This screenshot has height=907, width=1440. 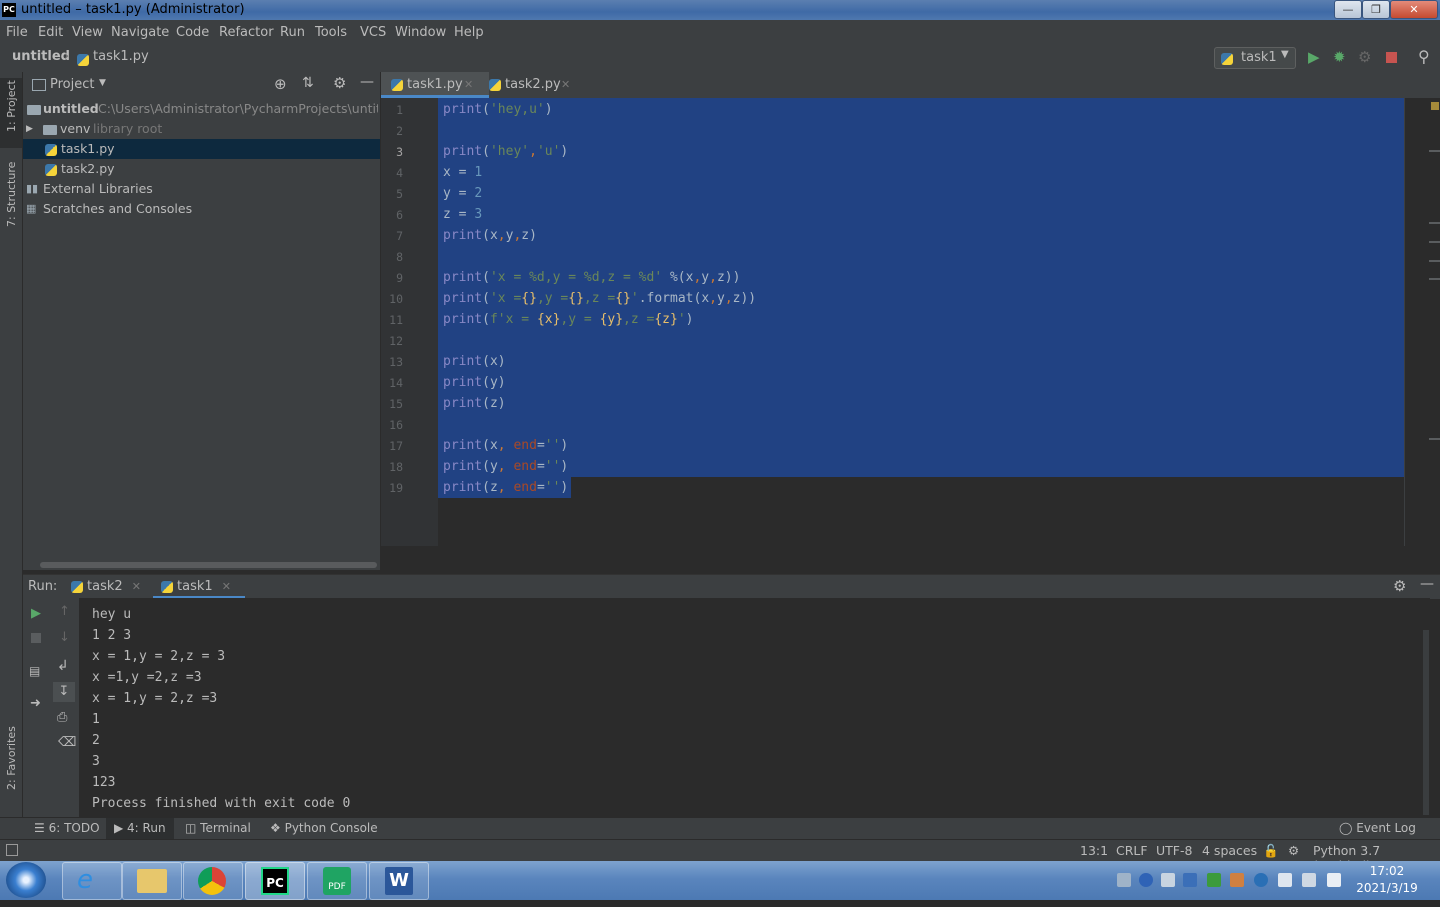 I want to click on volume-icon, so click(x=1334, y=880).